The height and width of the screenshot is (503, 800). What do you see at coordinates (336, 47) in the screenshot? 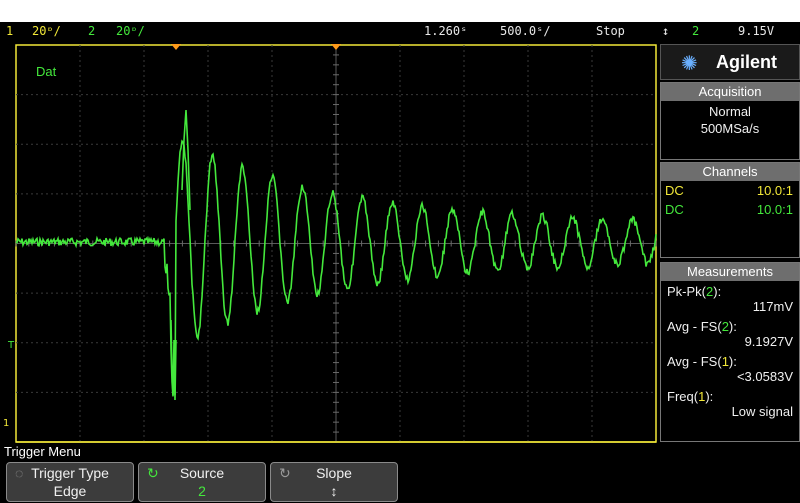
I see `delay-reference-marker` at bounding box center [336, 47].